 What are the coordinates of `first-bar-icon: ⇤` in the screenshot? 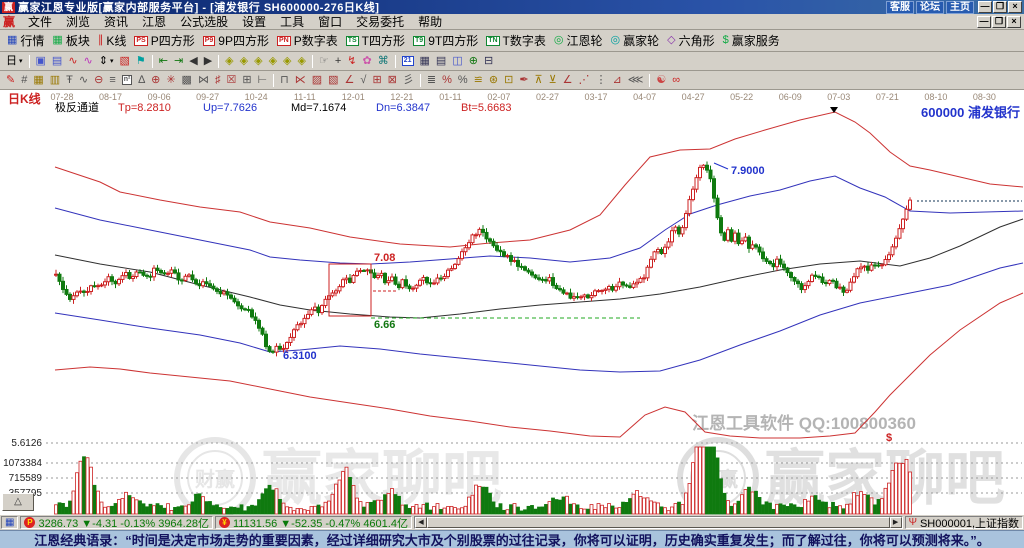 It's located at (163, 61).